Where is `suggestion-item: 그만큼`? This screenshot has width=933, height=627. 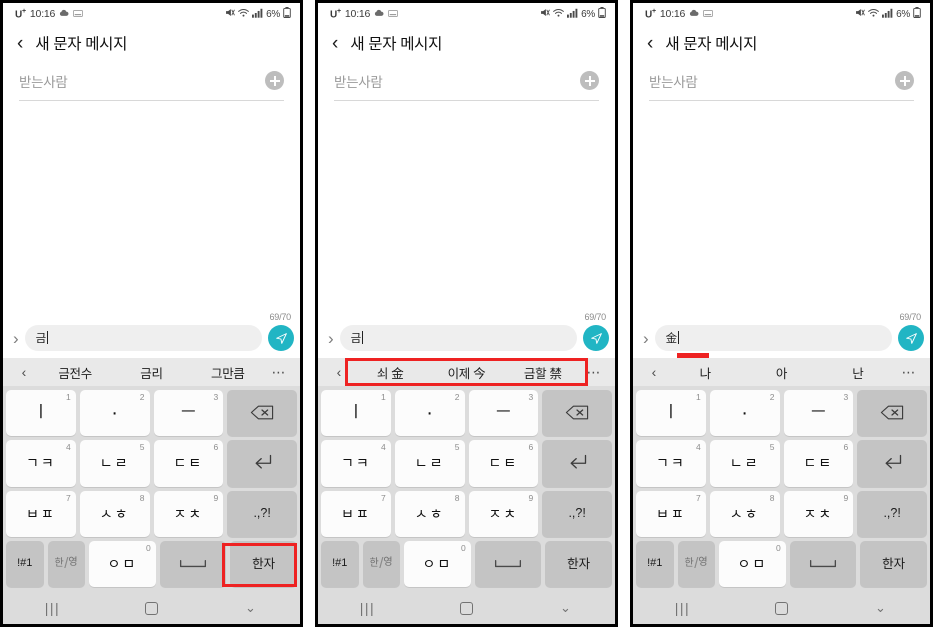
suggestion-item: 그만큼 is located at coordinates (228, 372).